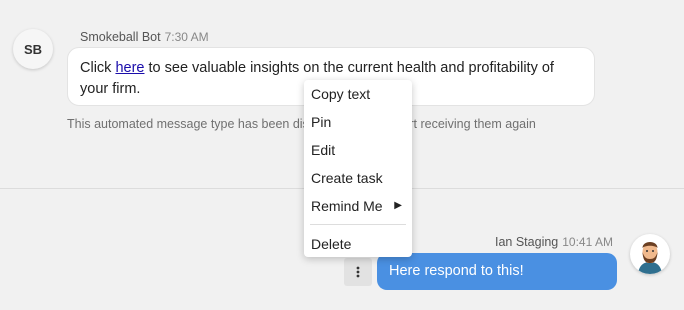 This screenshot has height=310, width=684. I want to click on menu-item-remind-me: Remind Me ▶, so click(358, 206).